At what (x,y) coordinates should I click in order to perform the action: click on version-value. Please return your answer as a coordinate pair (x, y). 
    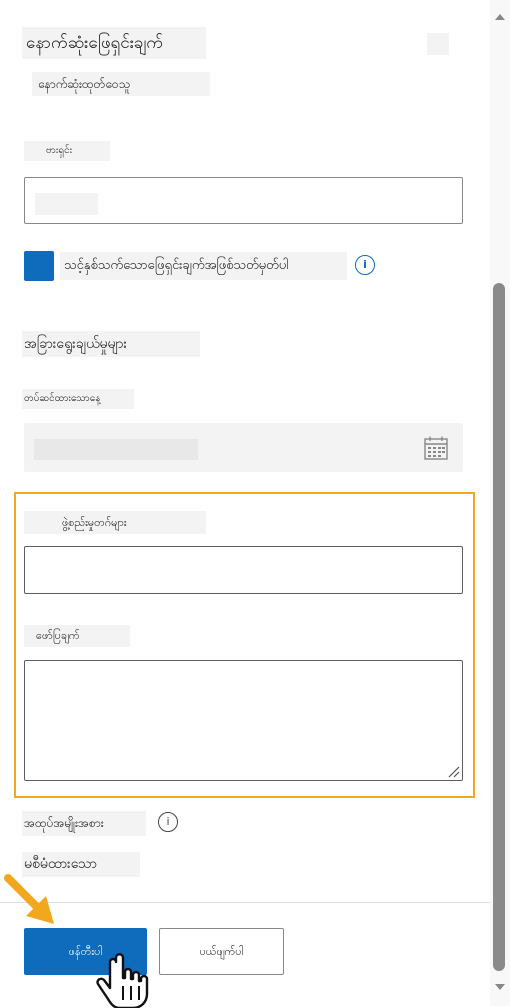
    Looking at the image, I should click on (66, 204).